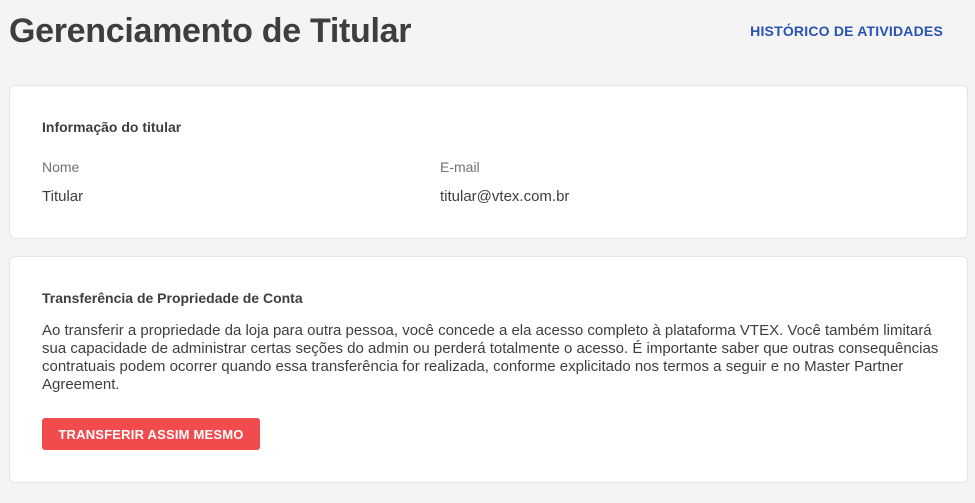  What do you see at coordinates (460, 167) in the screenshot?
I see `email-label: E-mail` at bounding box center [460, 167].